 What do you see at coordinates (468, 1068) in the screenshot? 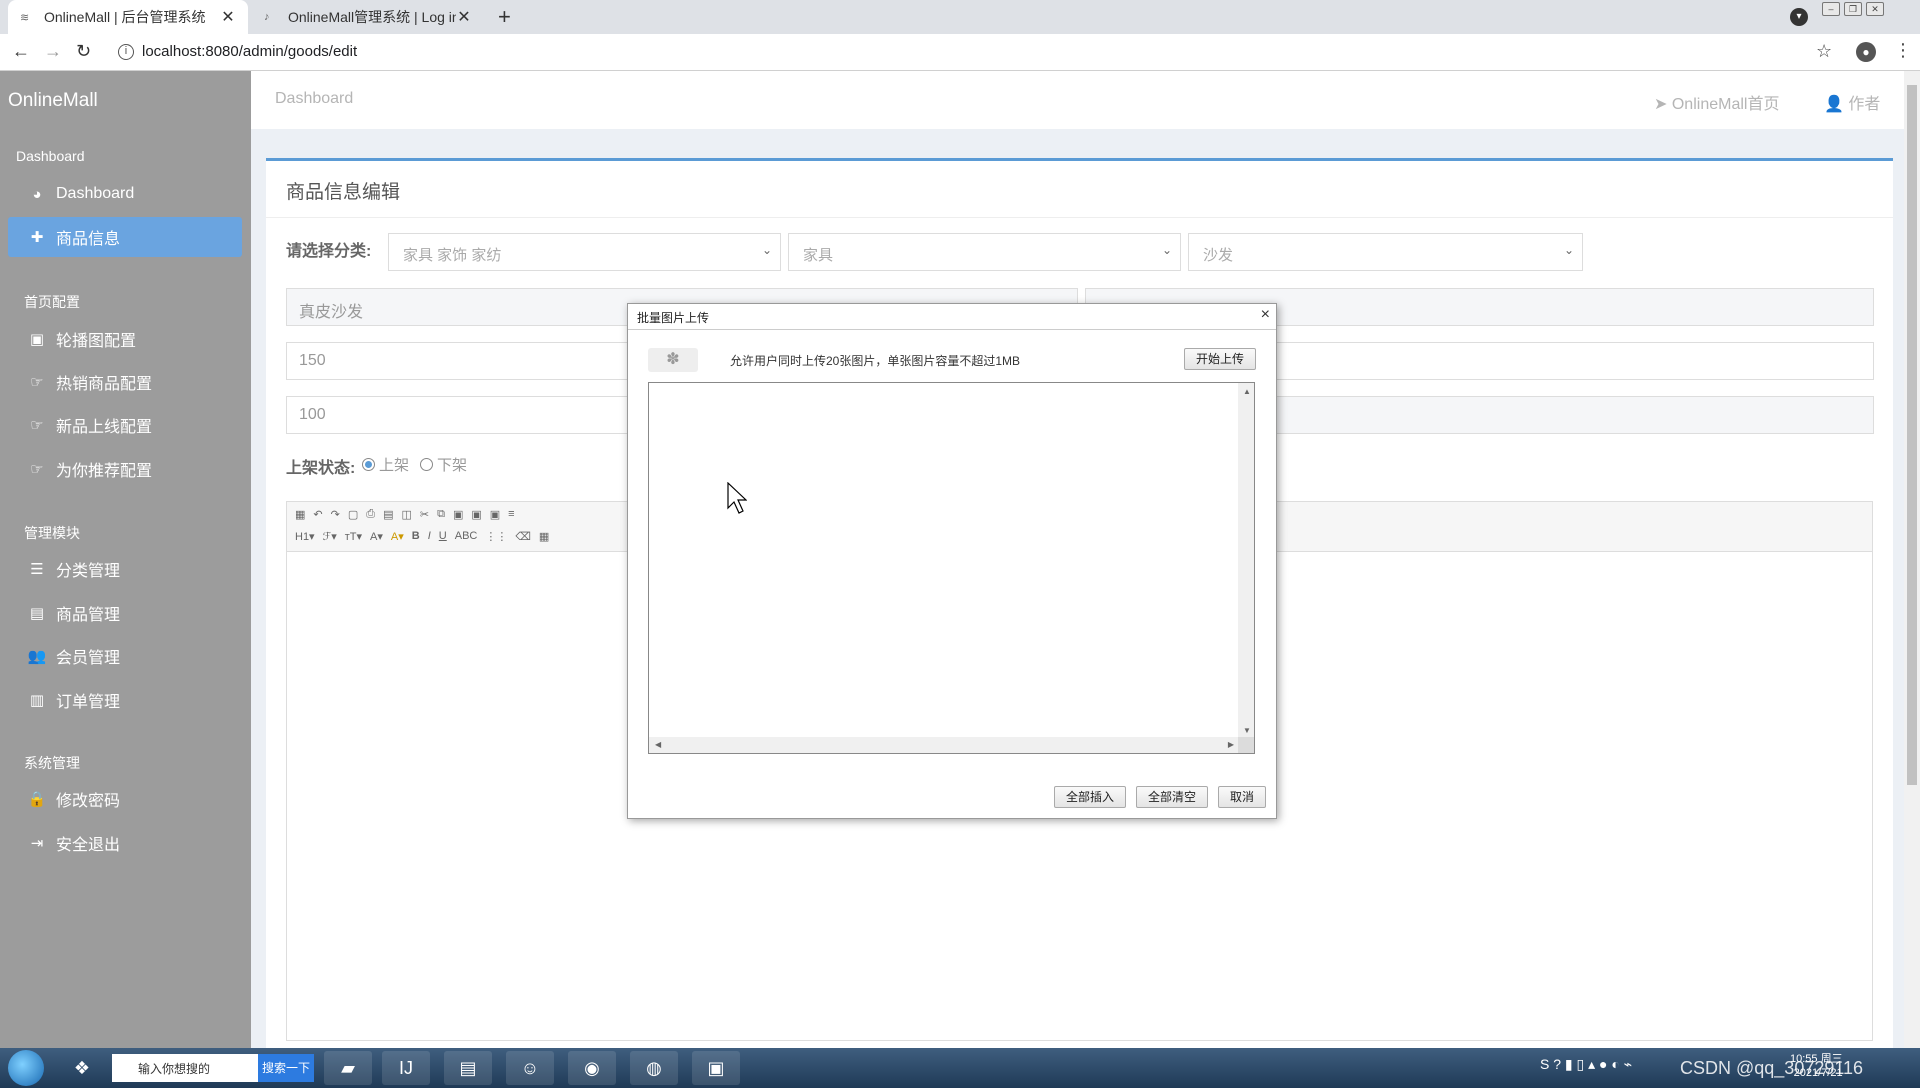
I see `explorer-icon: ▤` at bounding box center [468, 1068].